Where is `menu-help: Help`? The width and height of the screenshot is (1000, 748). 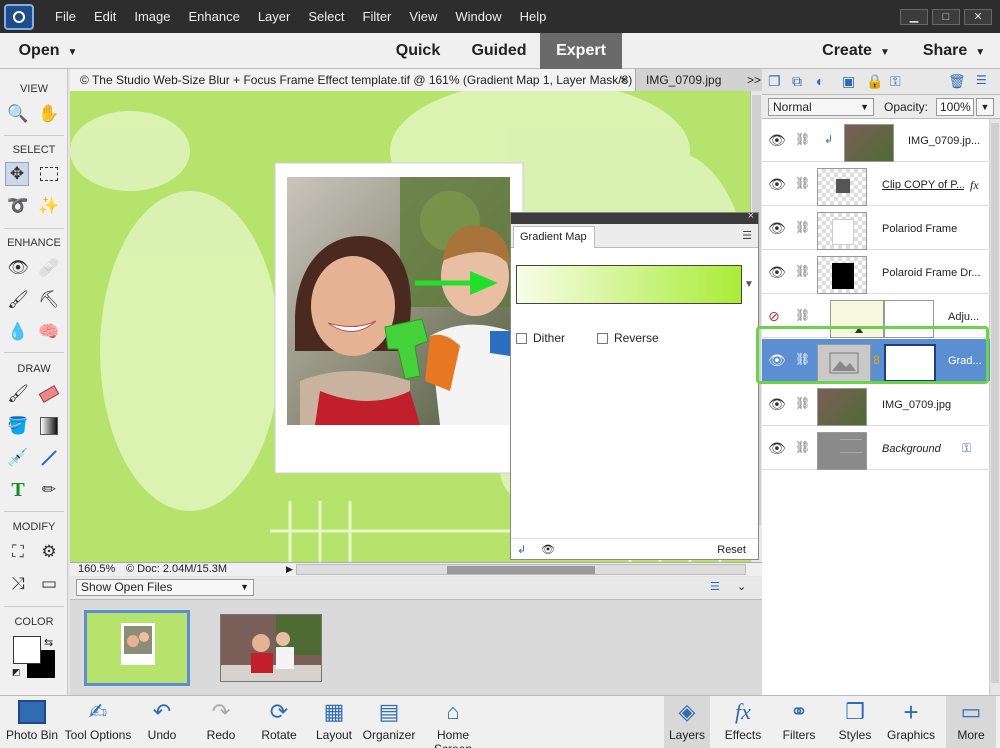 menu-help: Help is located at coordinates (533, 16).